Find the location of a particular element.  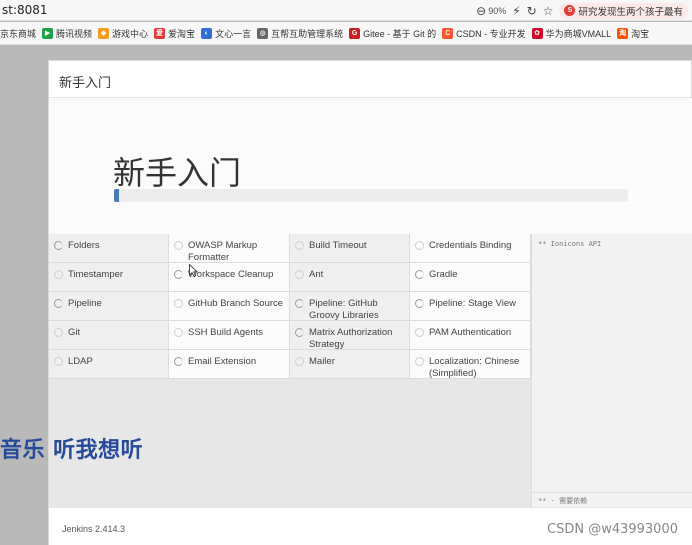

read-aloud-icon: ↻ is located at coordinates (532, 11).